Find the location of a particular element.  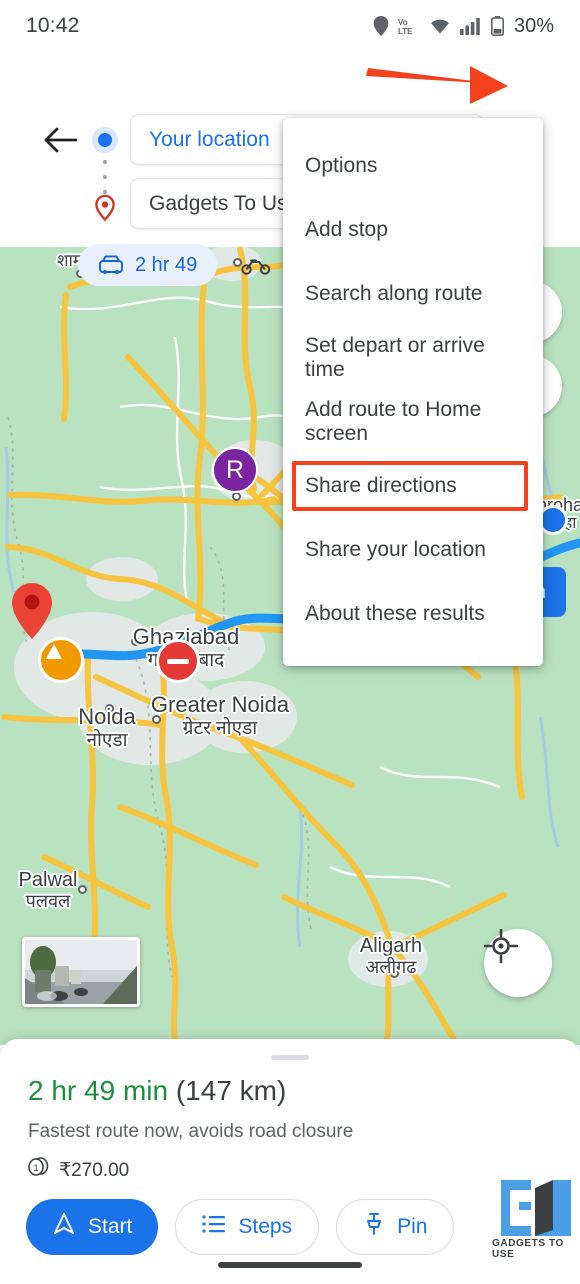

route-eta-distance: (147 km) is located at coordinates (231, 1090).